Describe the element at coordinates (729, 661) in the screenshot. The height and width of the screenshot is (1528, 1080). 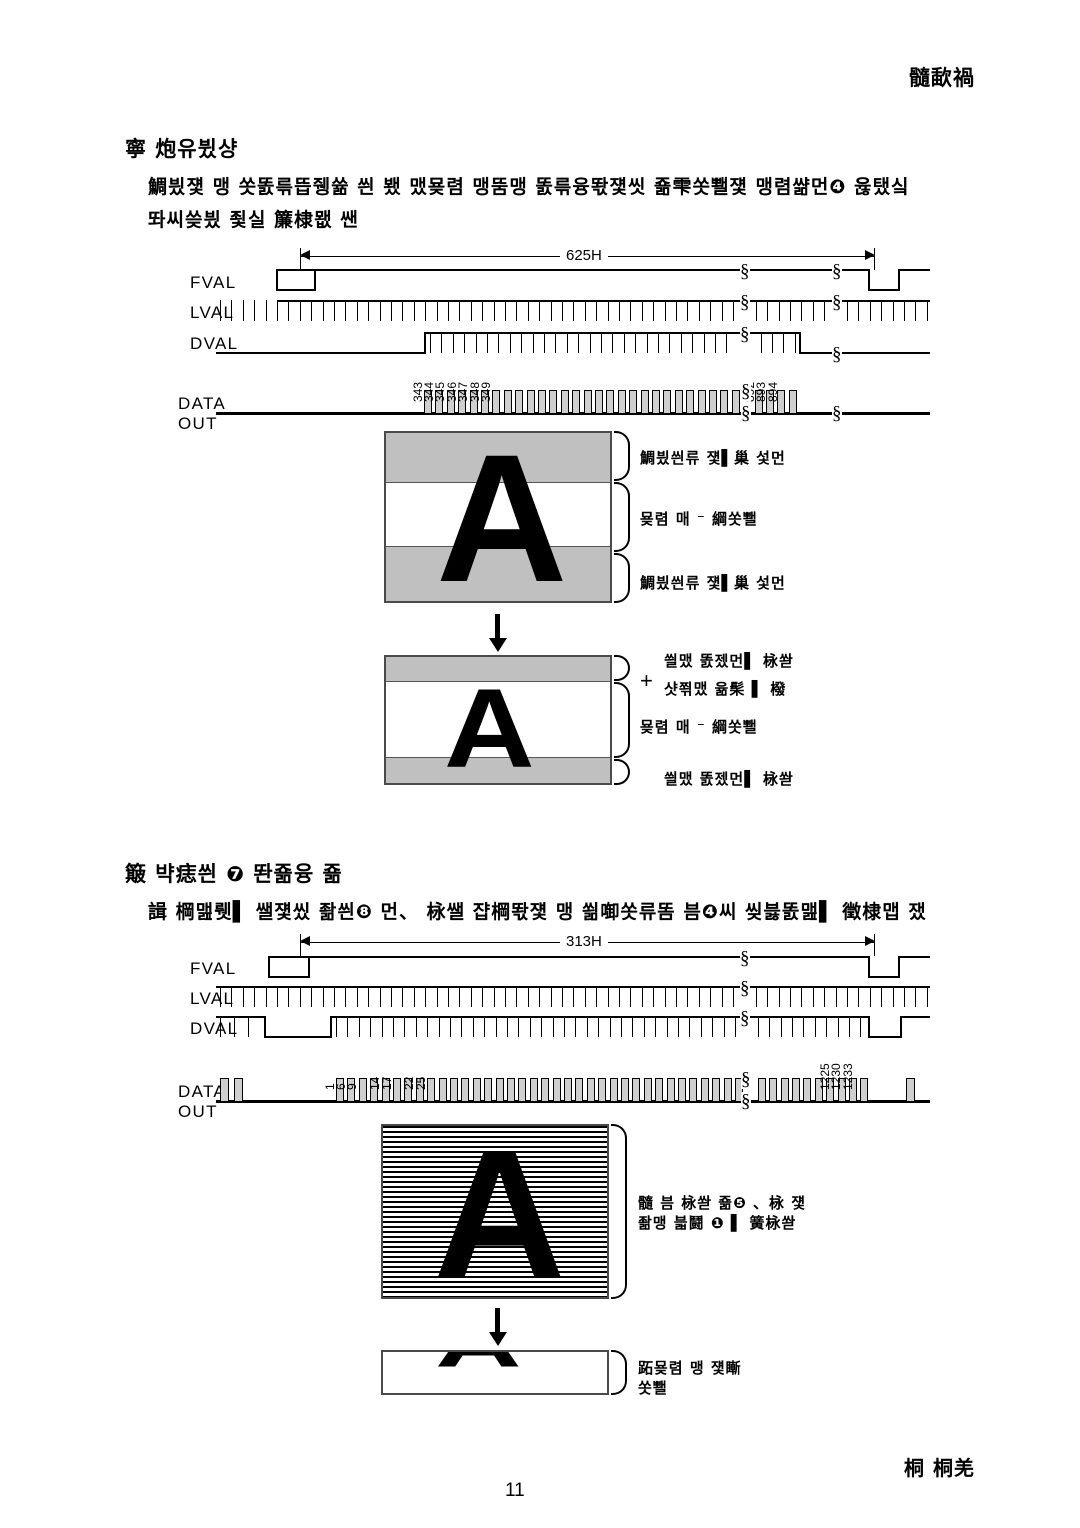
I see `annotation-2-line-1: 씔맸 똜젰먼▌ 栐쏻` at that location.